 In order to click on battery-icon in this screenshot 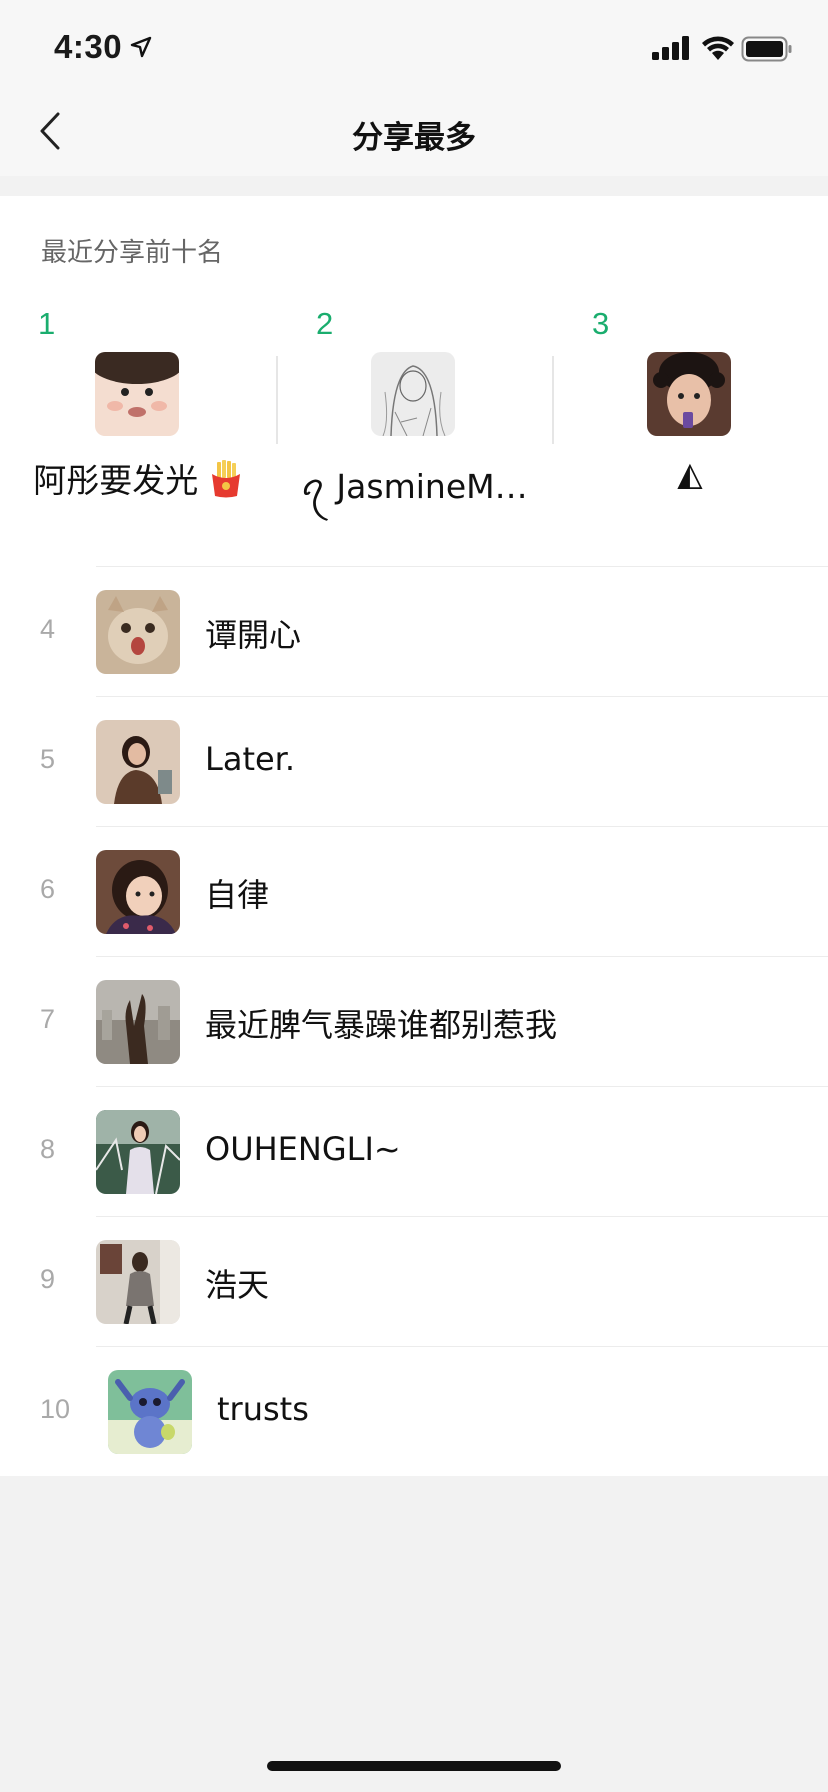, I will do `click(766, 49)`.